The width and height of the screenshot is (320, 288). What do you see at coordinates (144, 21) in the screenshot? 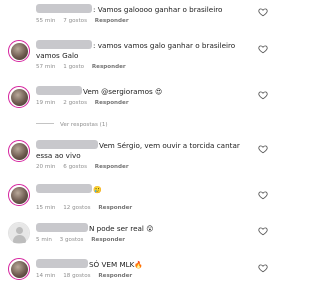
I see `comment-meta: 55 min 7 gostos Responder` at bounding box center [144, 21].